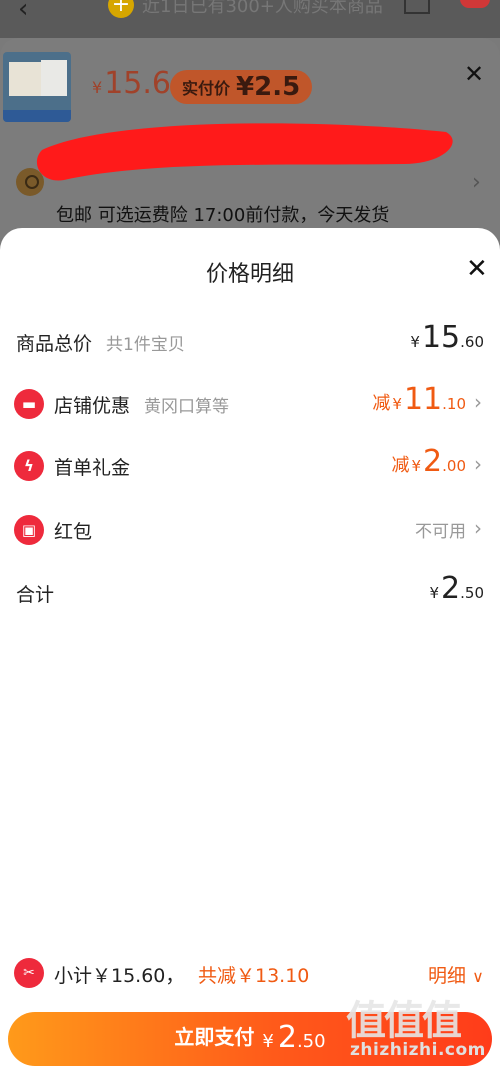 The height and width of the screenshot is (1067, 500). I want to click on plus-icon: +, so click(121, 9).